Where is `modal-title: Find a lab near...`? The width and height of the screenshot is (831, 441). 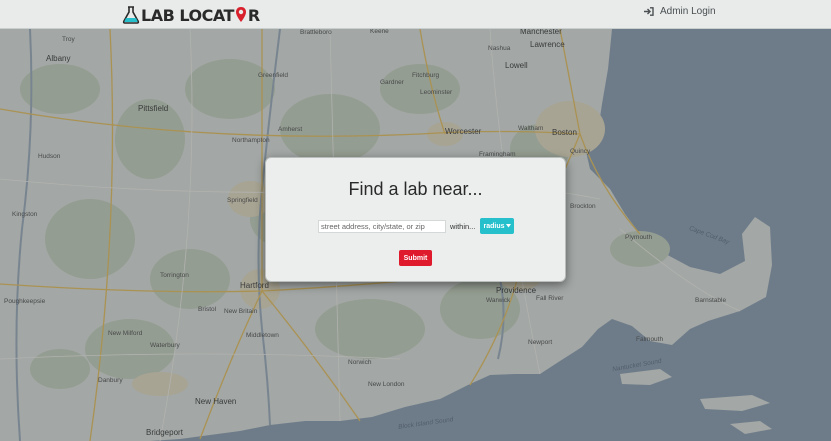
modal-title: Find a lab near... is located at coordinates (415, 189).